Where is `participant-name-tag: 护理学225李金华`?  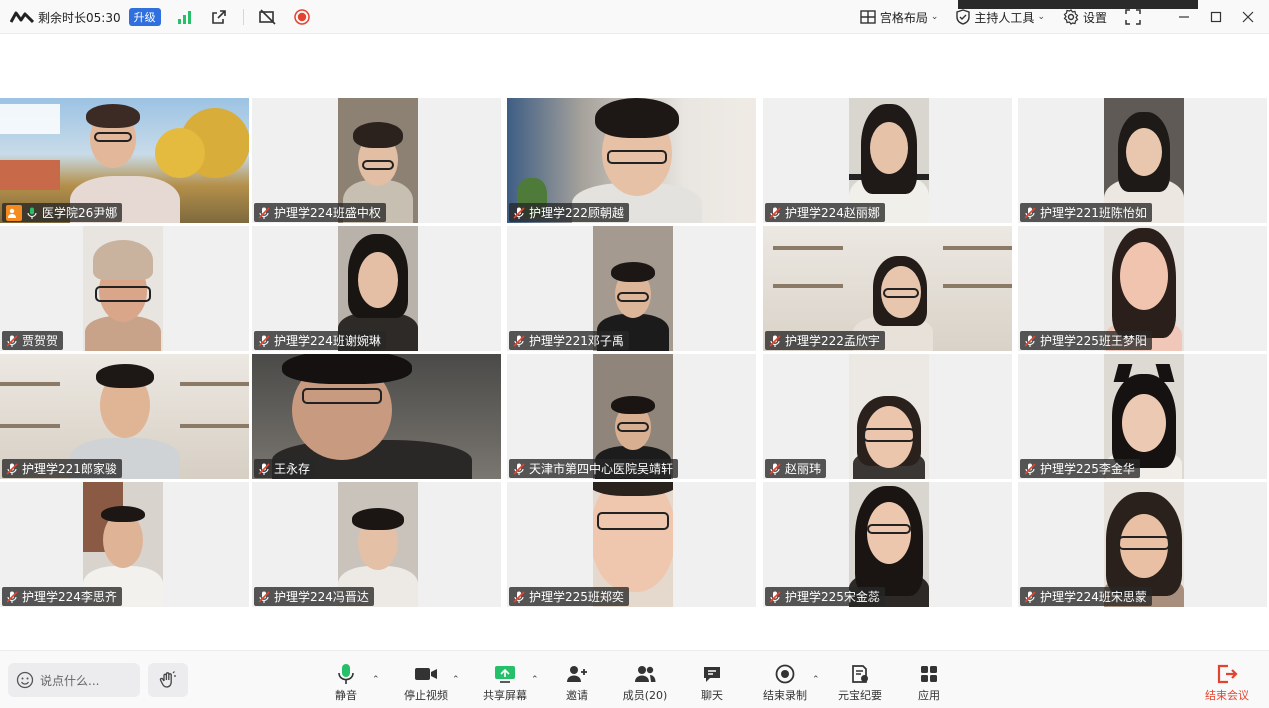 participant-name-tag: 护理学225李金华 is located at coordinates (1080, 468).